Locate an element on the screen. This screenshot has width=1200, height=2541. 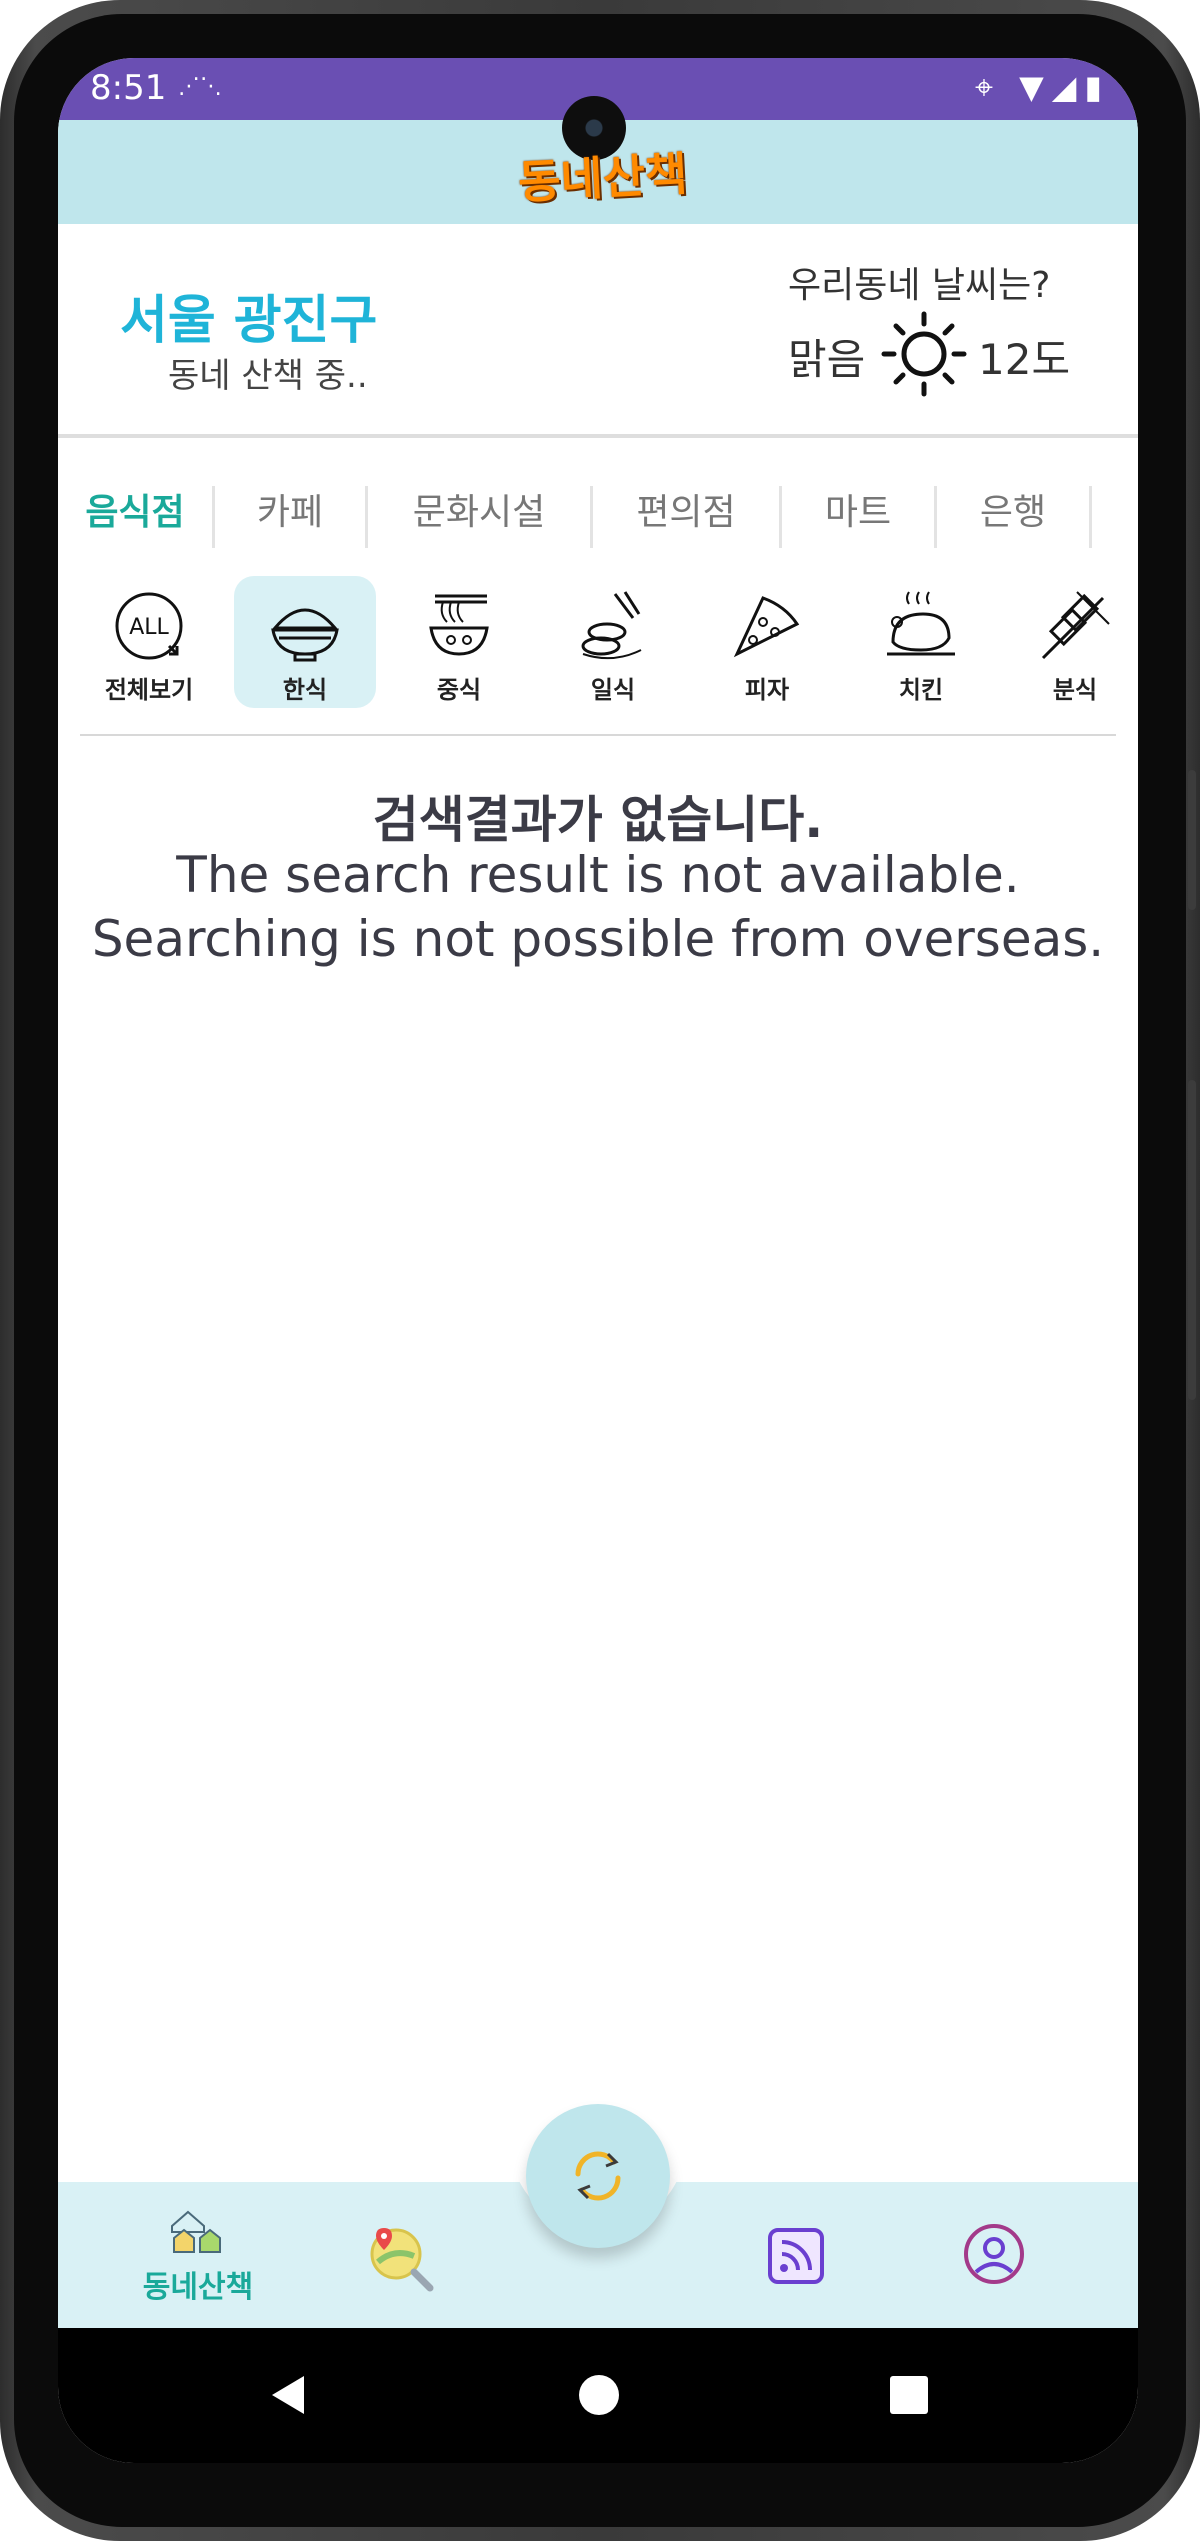
pizza-icon is located at coordinates (766, 627).